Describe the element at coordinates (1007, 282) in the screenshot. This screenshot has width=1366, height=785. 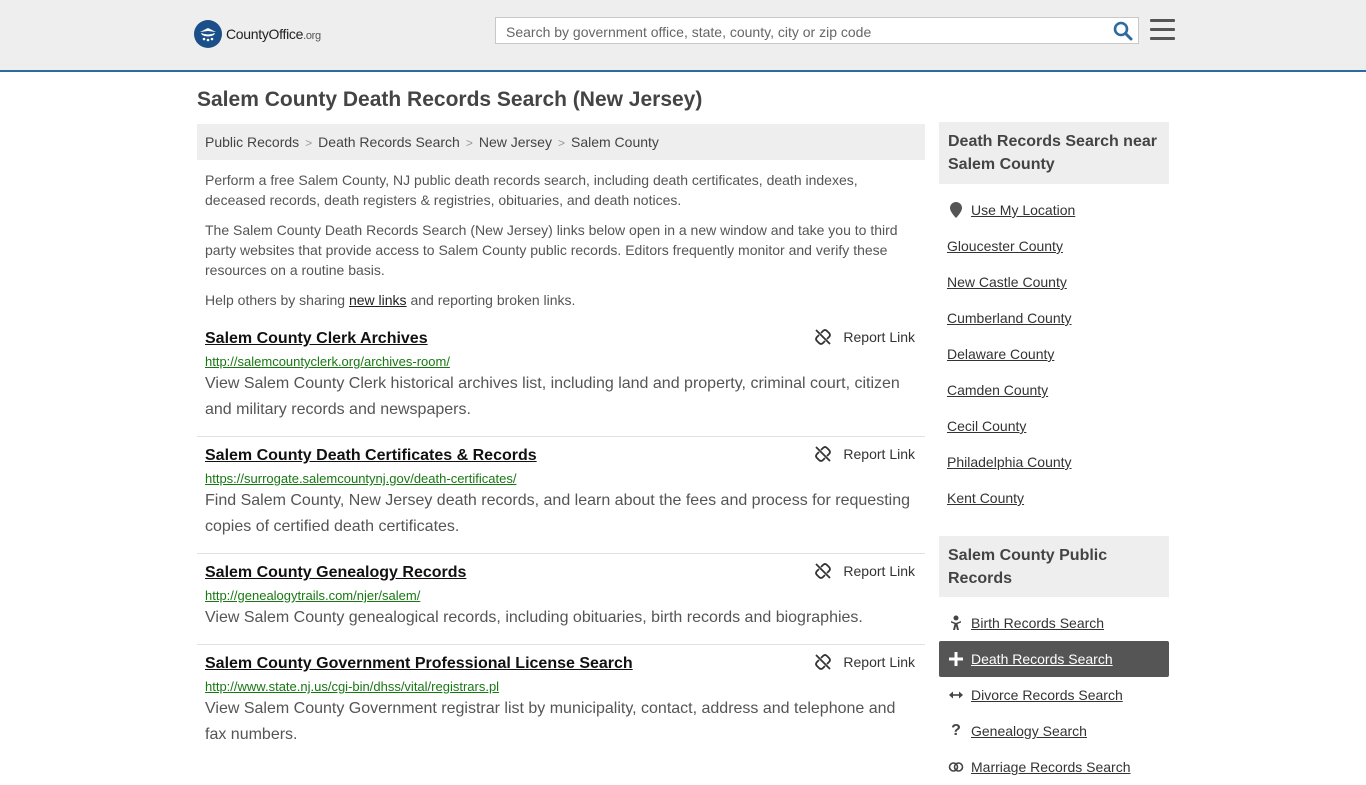
I see `nearby-county-link: New Castle County` at that location.